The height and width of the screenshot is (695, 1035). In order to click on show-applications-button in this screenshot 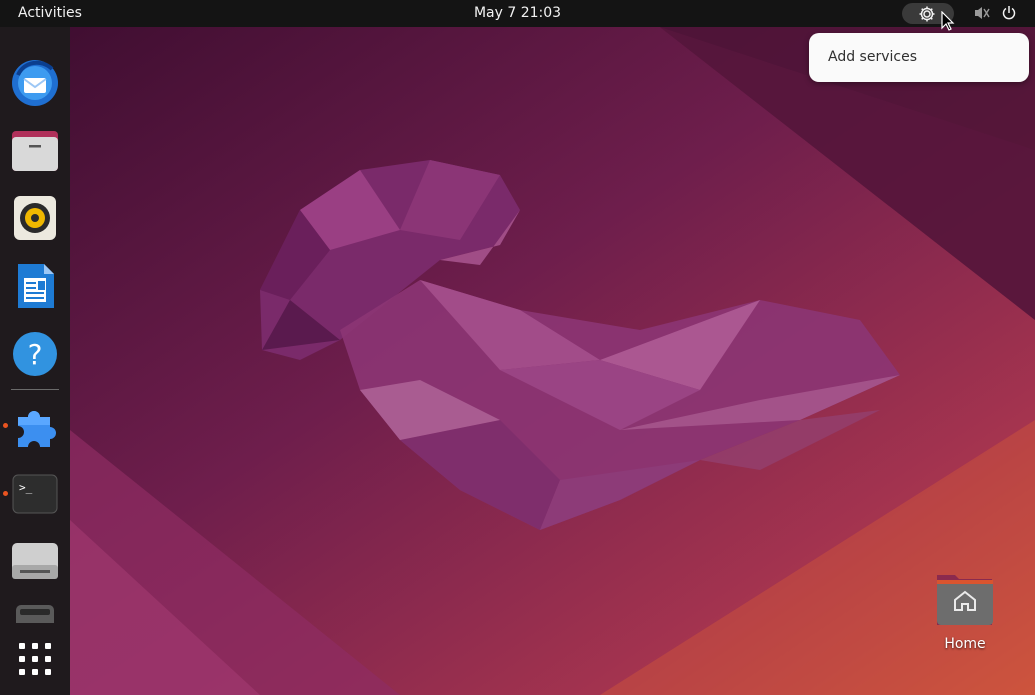, I will do `click(35, 659)`.